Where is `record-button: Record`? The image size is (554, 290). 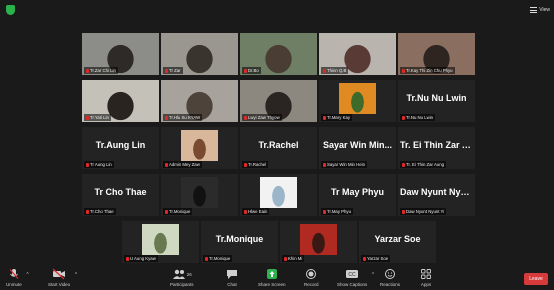
record-button: Record is located at coordinates (311, 277).